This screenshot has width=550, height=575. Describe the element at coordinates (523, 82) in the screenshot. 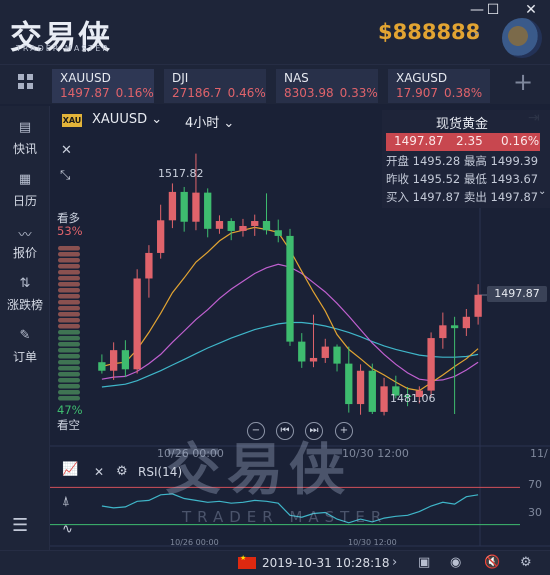

I see `add-ticker-button: +` at that location.